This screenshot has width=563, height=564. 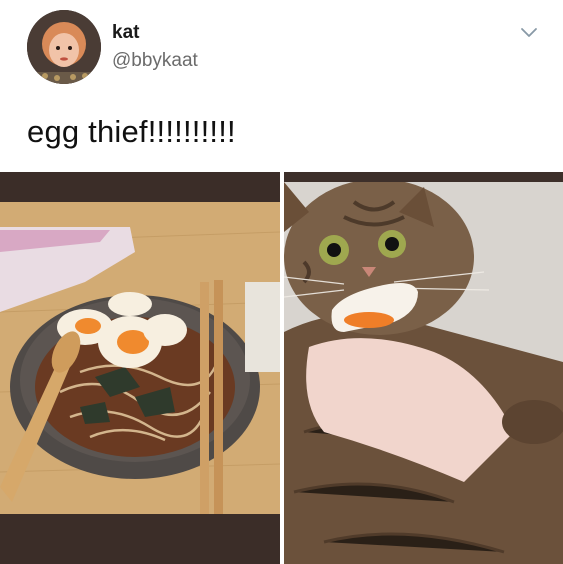 What do you see at coordinates (131, 131) in the screenshot?
I see `tweet-text: egg thief!!!!!!!!!!` at bounding box center [131, 131].